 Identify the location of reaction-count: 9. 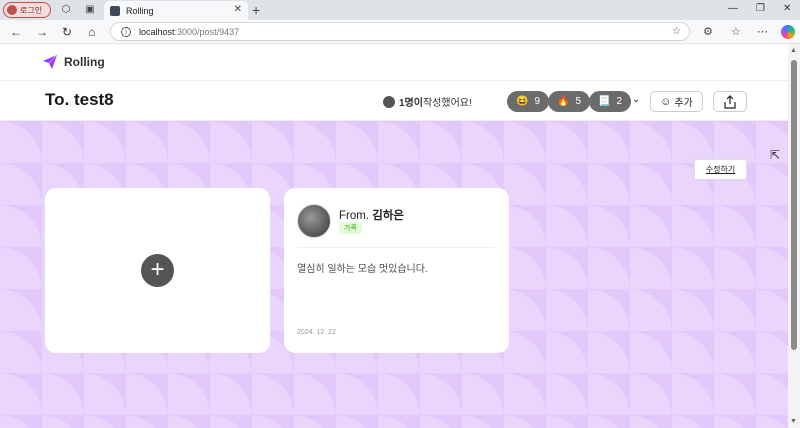
(537, 101).